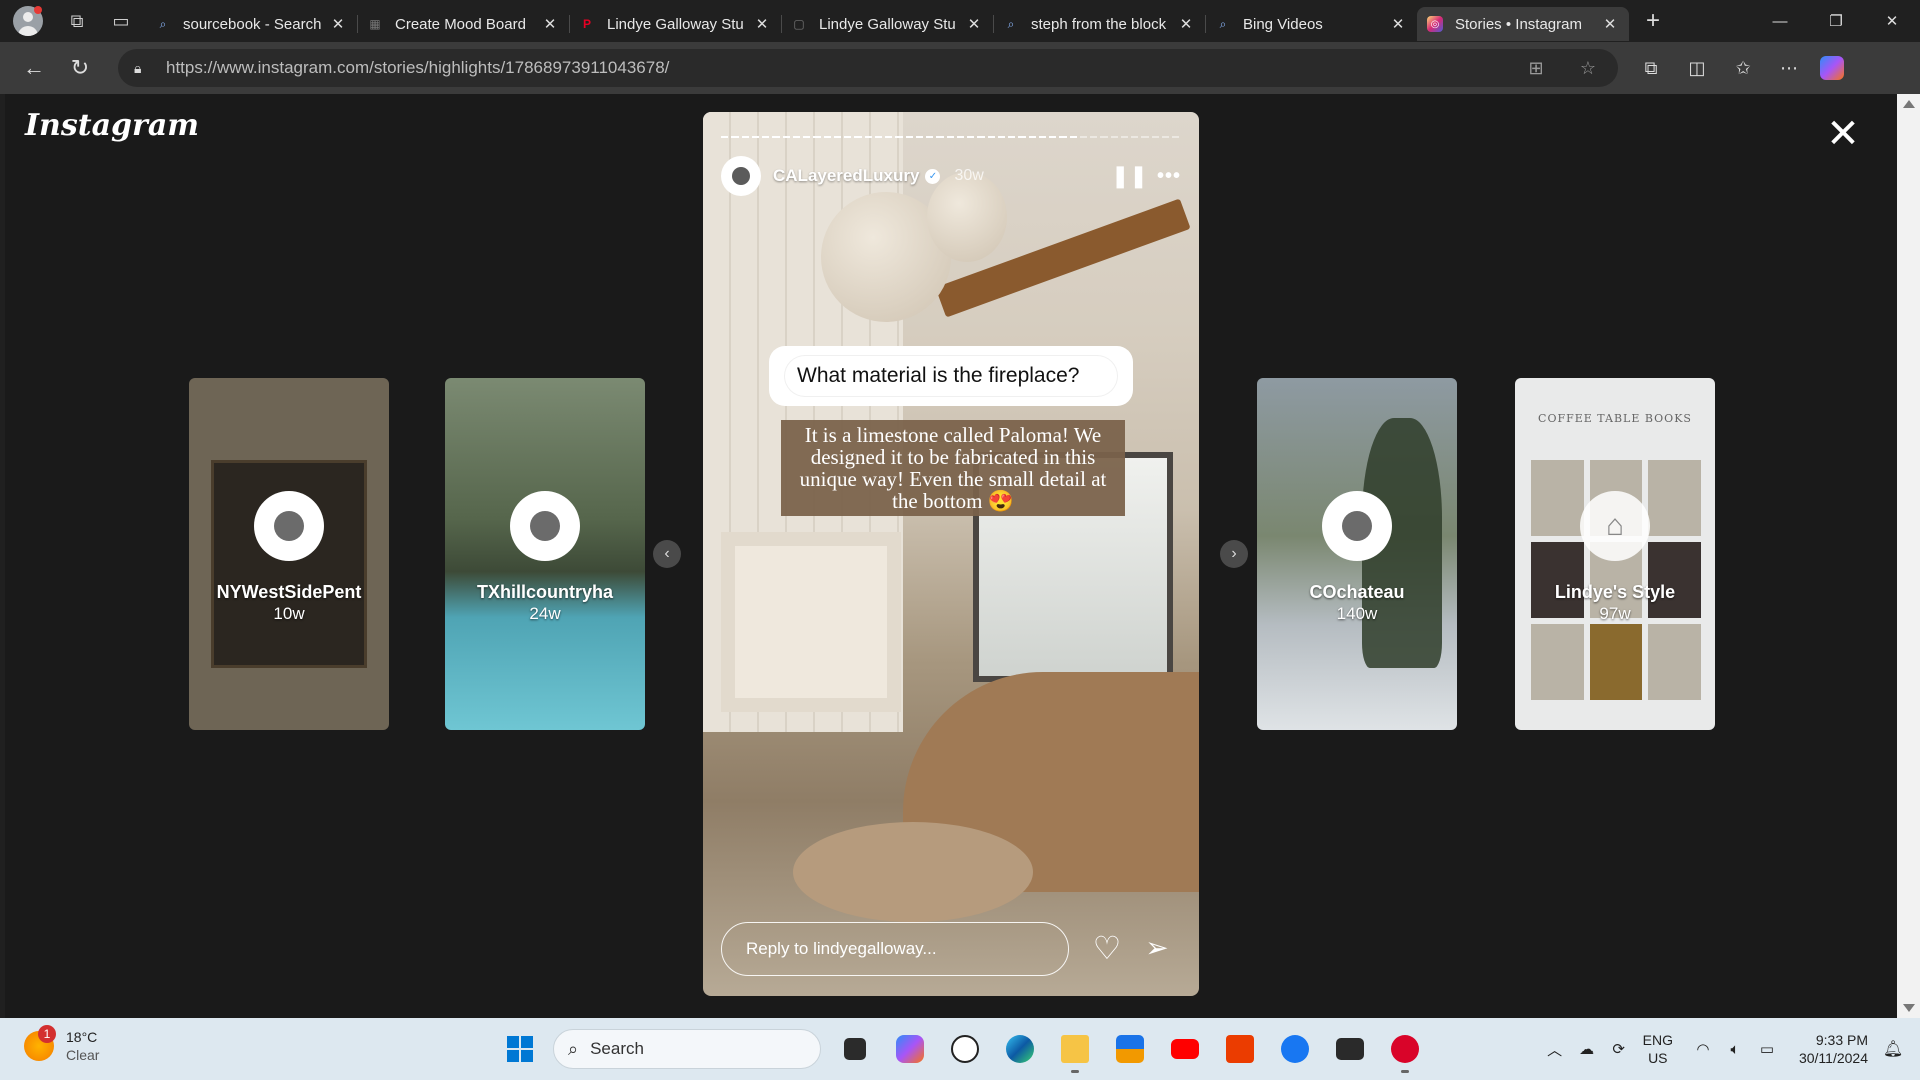 The width and height of the screenshot is (1920, 1080). I want to click on wifi-icon: ◠, so click(1703, 1049).